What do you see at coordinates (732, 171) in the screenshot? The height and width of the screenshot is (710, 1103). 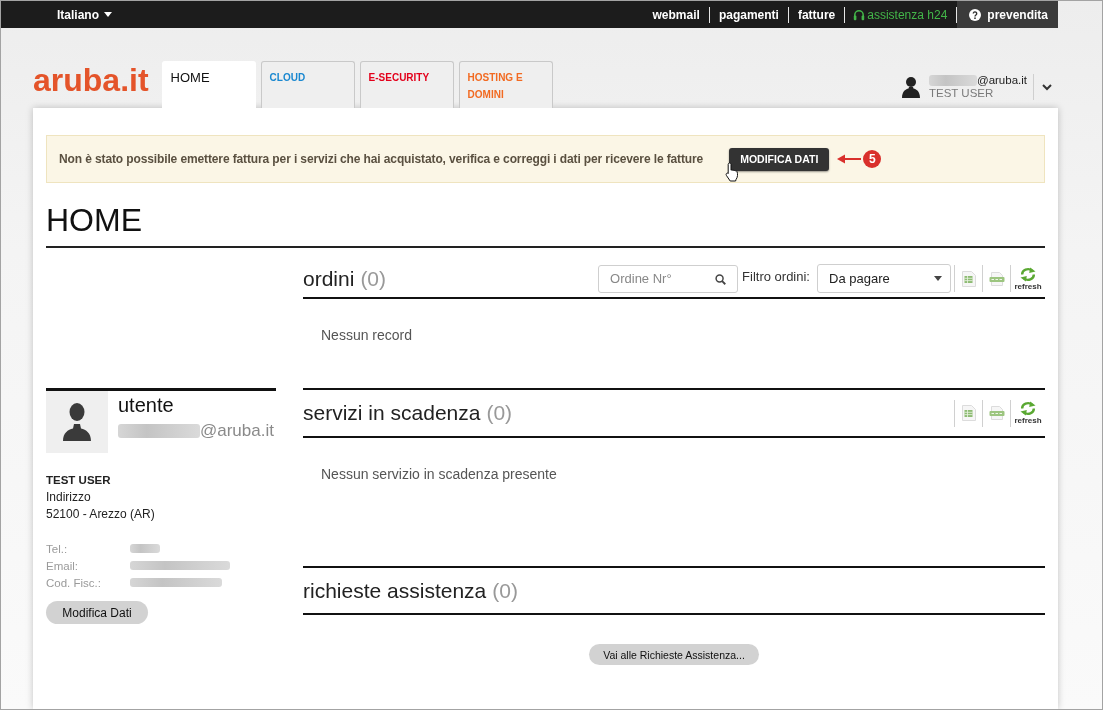 I see `hand-cursor-icon` at bounding box center [732, 171].